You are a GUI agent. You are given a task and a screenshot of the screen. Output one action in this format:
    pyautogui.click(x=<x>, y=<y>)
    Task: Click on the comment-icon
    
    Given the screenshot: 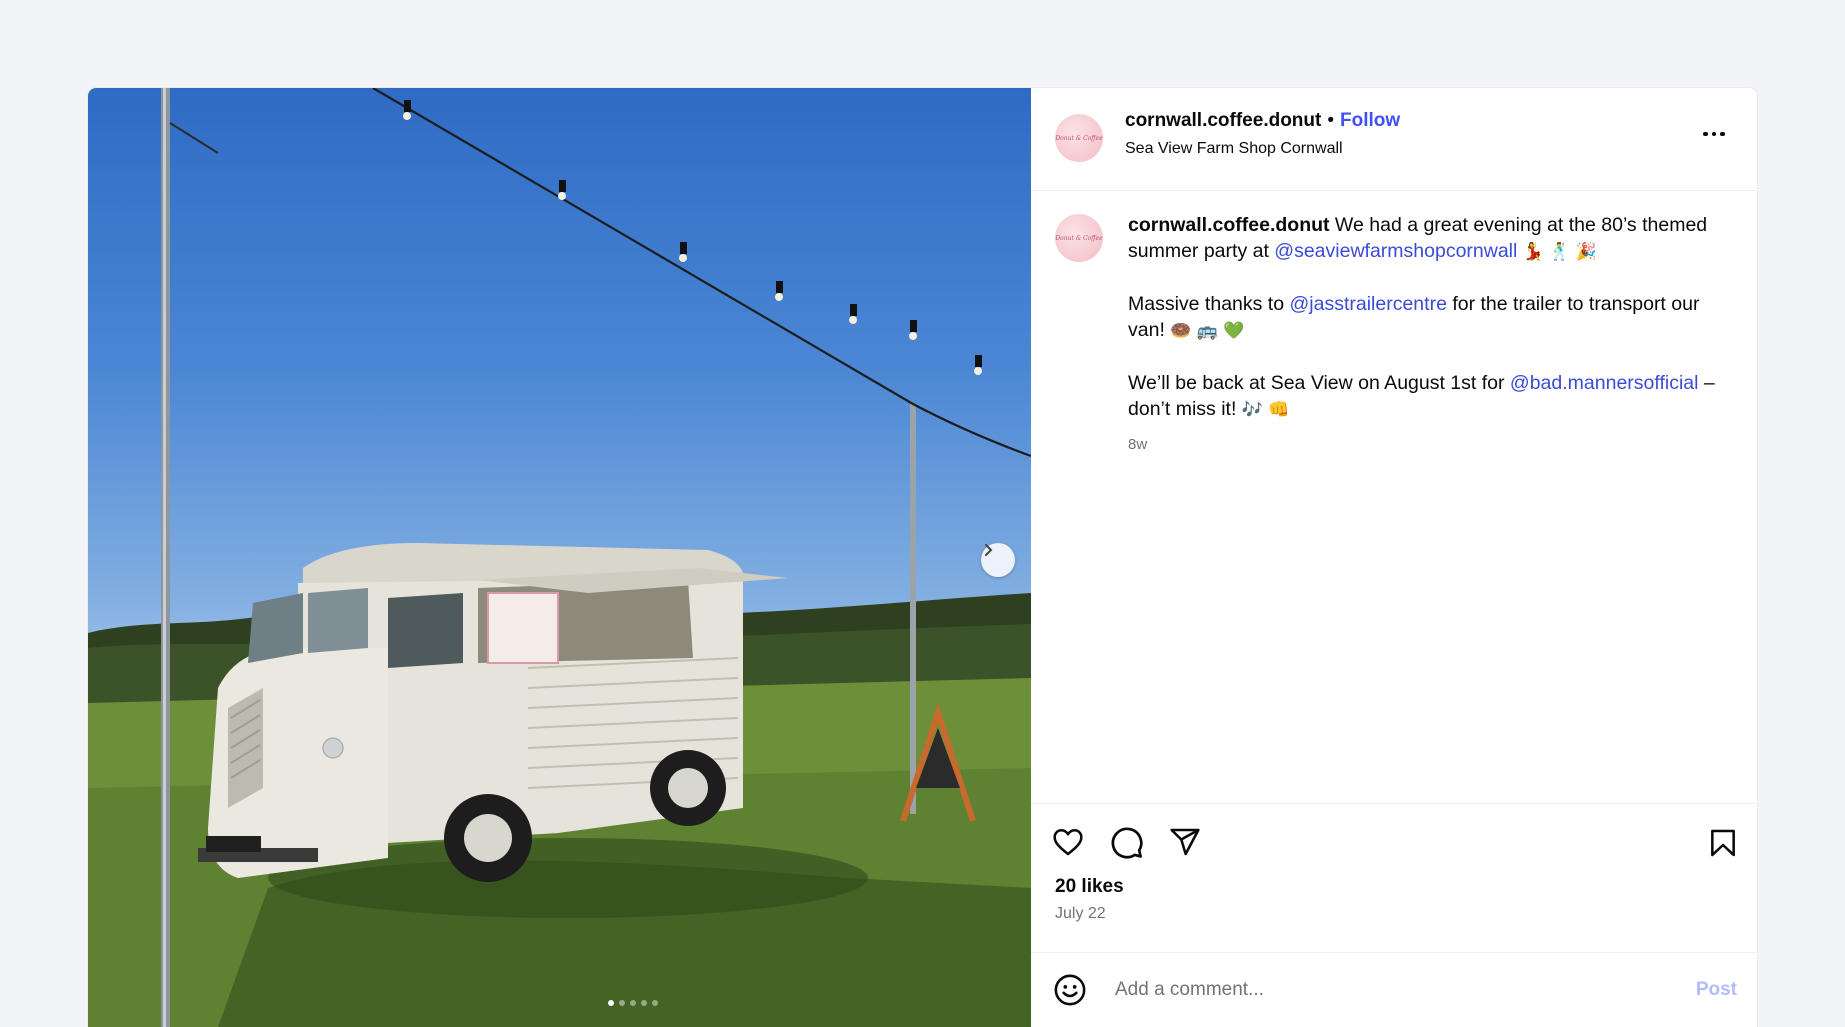 What is the action you would take?
    pyautogui.click(x=1127, y=843)
    